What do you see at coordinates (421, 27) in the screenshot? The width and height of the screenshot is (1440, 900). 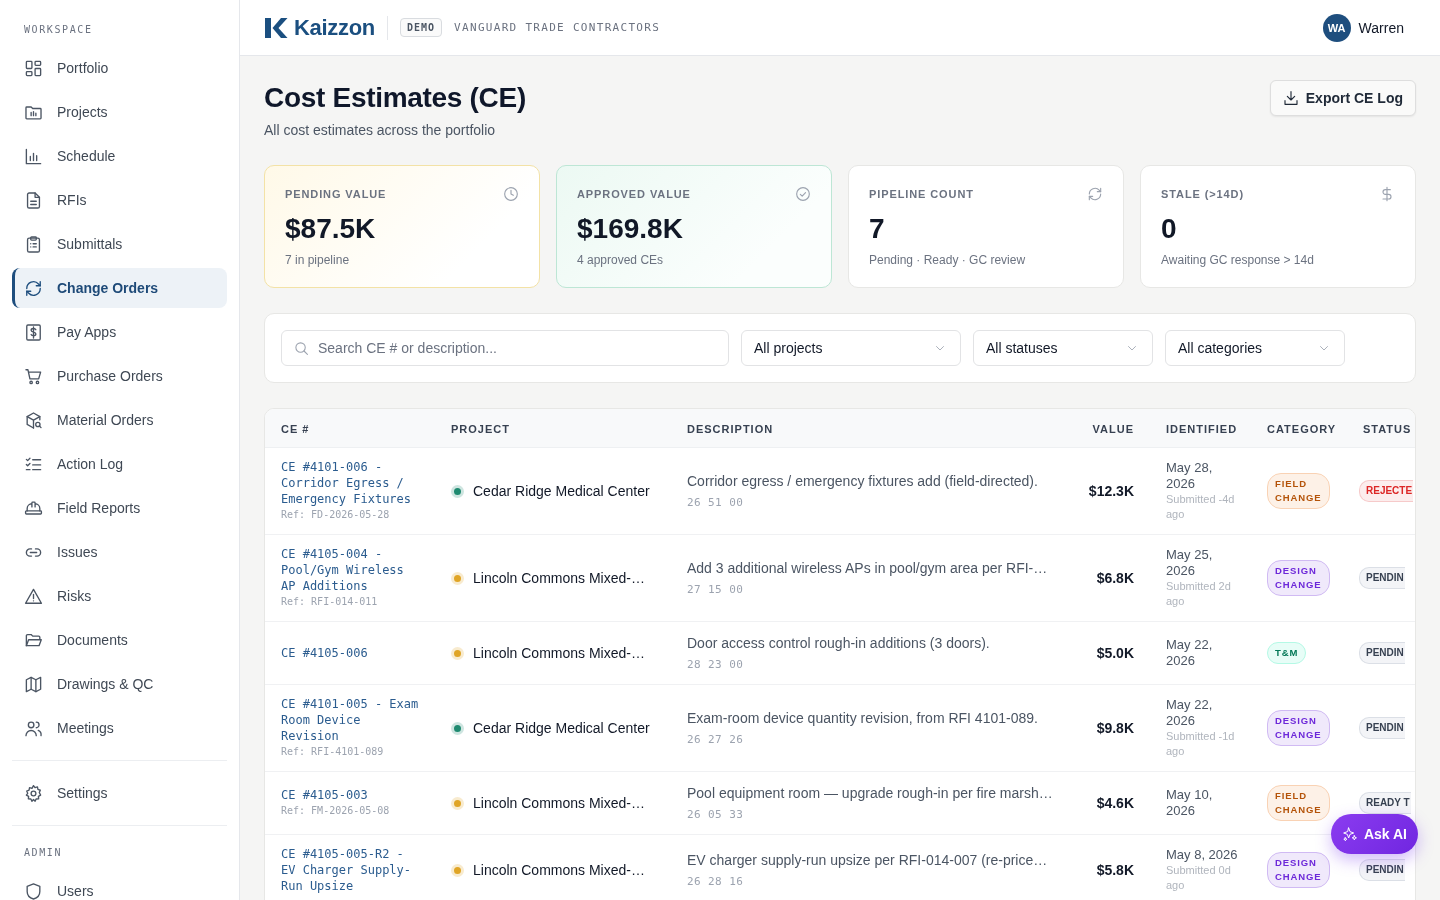 I see `environment-badge: DEMO` at bounding box center [421, 27].